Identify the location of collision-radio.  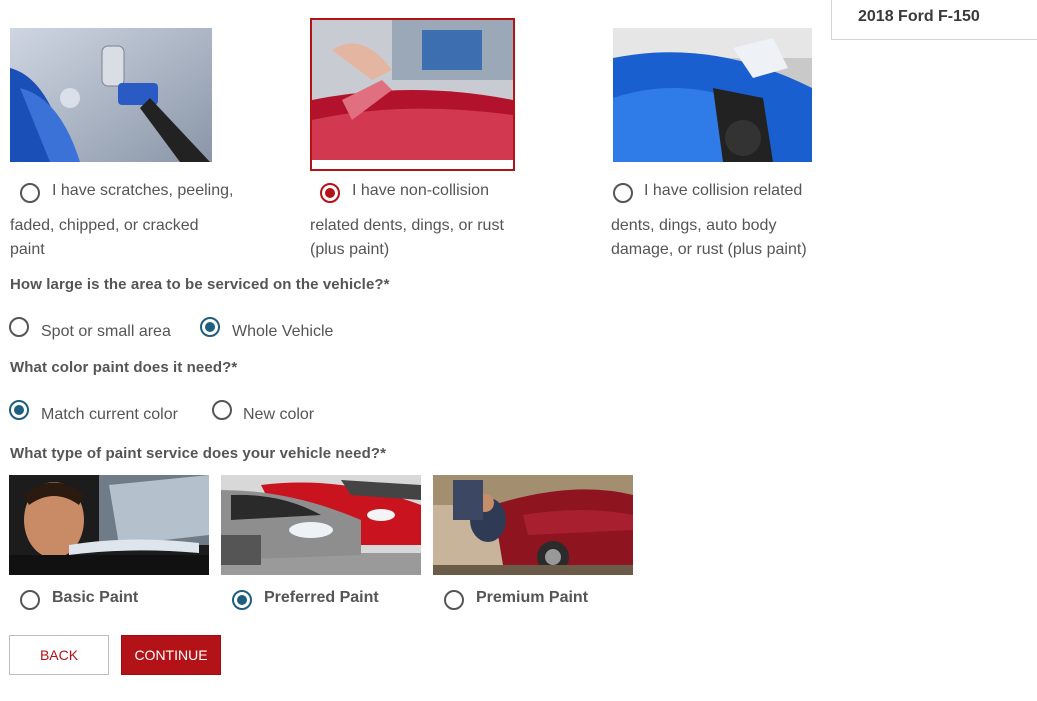
(623, 193).